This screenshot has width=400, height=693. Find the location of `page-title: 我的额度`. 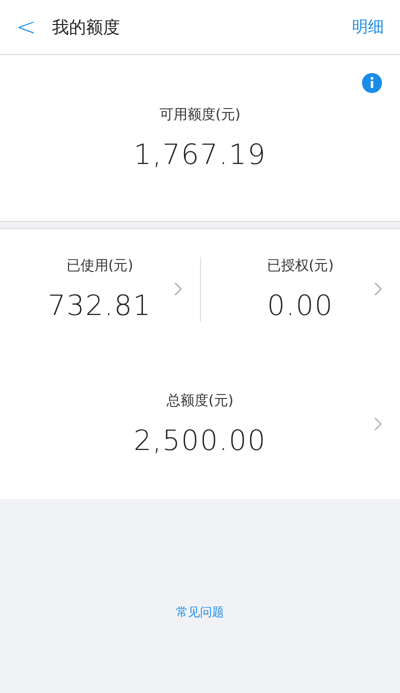

page-title: 我的额度 is located at coordinates (87, 27).